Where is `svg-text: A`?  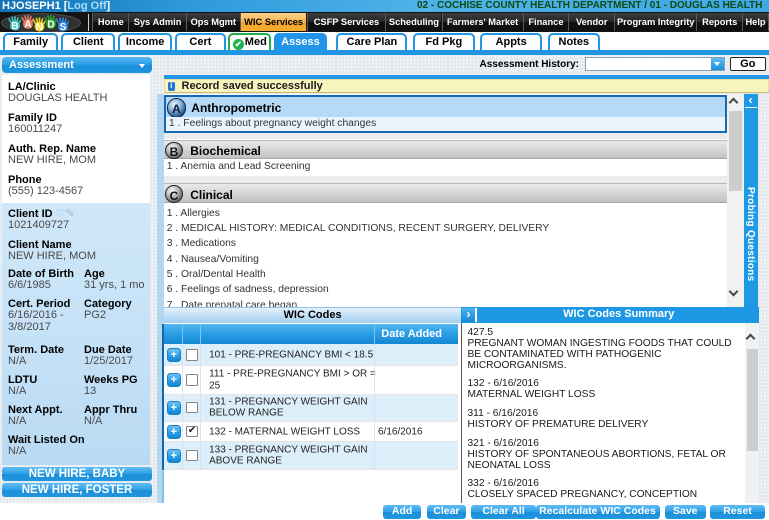
svg-text: A is located at coordinates (27, 24).